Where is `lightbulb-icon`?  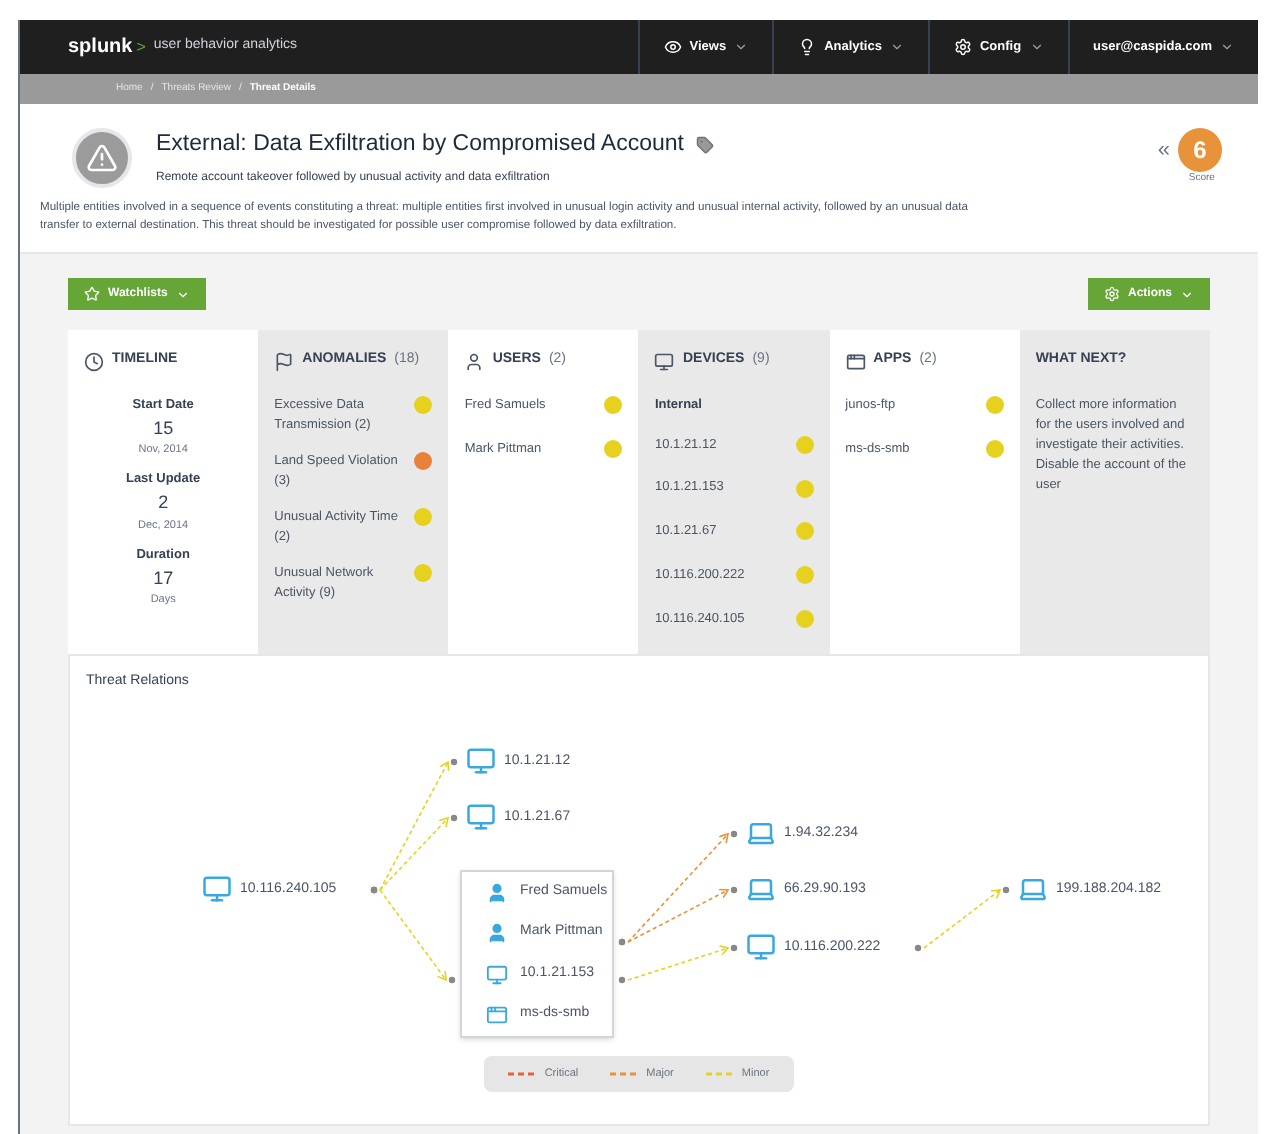 lightbulb-icon is located at coordinates (807, 47).